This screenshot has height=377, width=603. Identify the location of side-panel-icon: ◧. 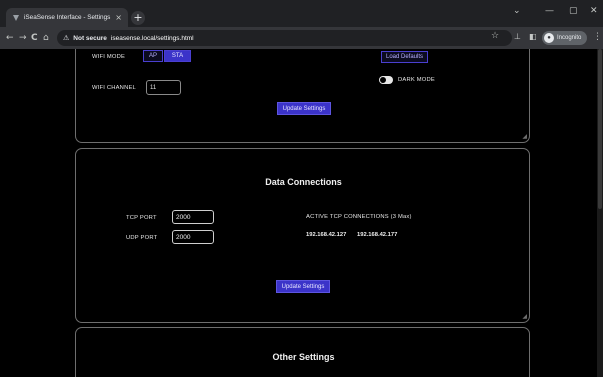
(533, 36).